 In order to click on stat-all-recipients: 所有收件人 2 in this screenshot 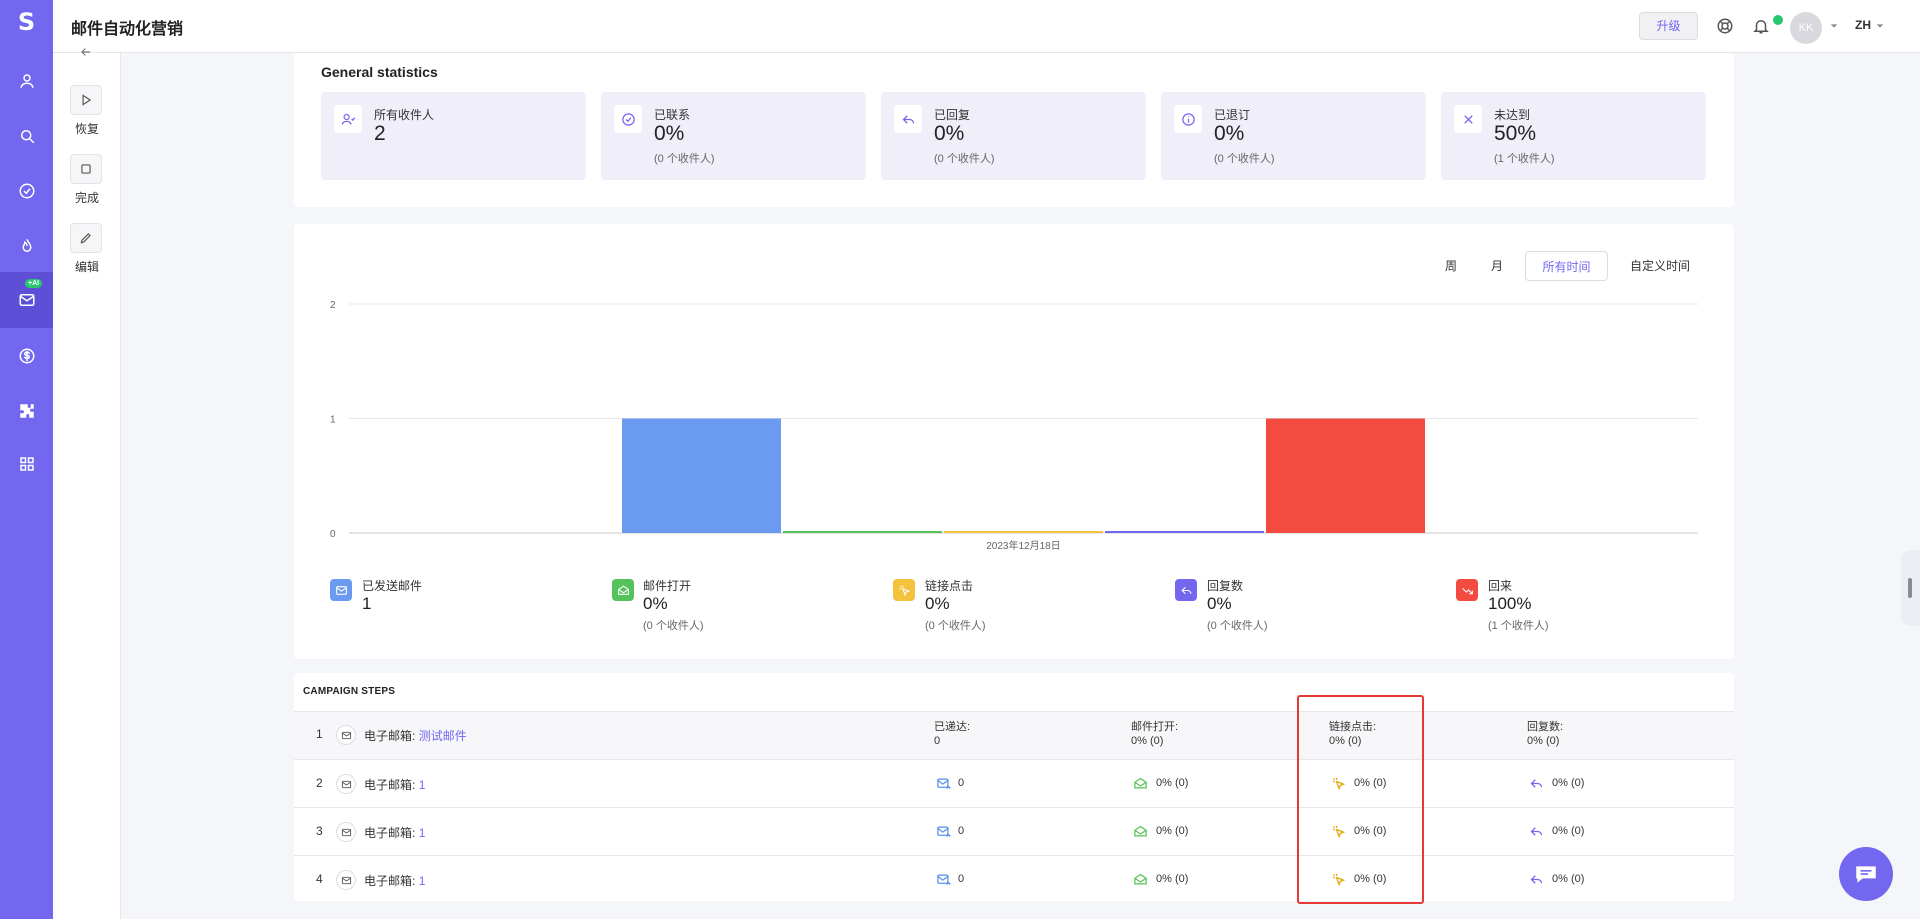, I will do `click(453, 136)`.